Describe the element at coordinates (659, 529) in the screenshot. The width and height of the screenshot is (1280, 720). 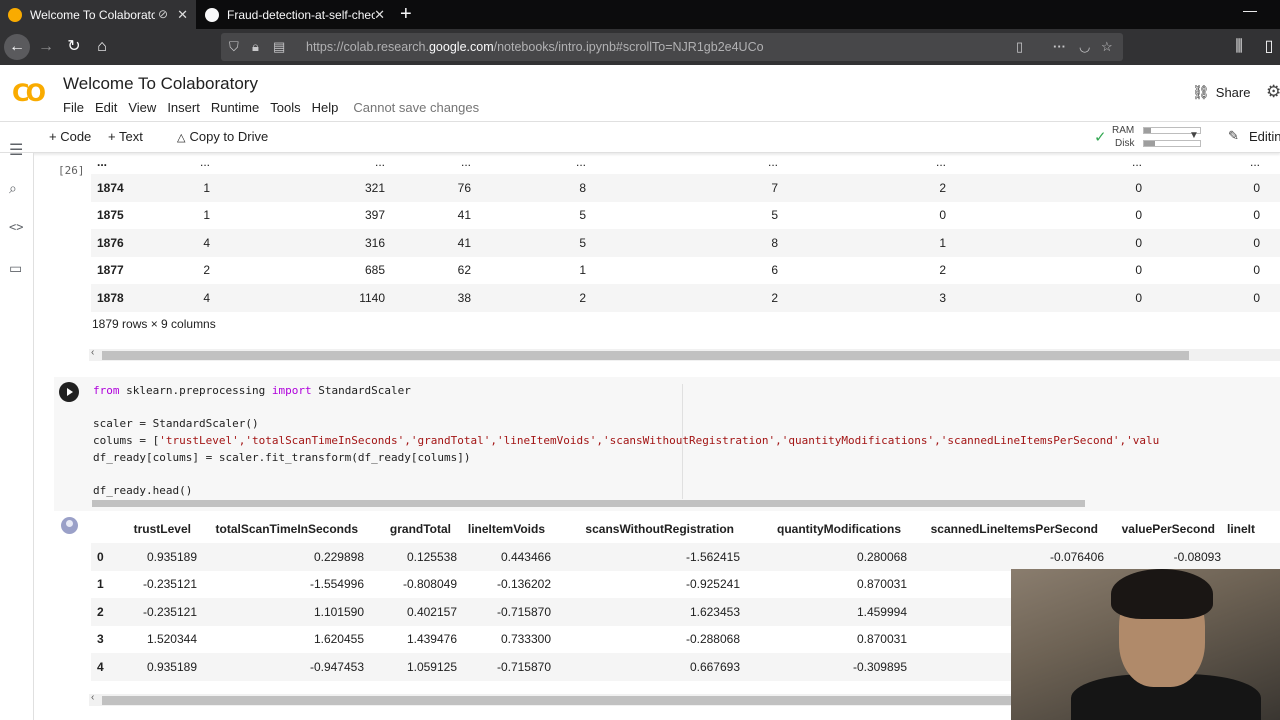
I see `column-header: scansWithoutRegistration` at that location.